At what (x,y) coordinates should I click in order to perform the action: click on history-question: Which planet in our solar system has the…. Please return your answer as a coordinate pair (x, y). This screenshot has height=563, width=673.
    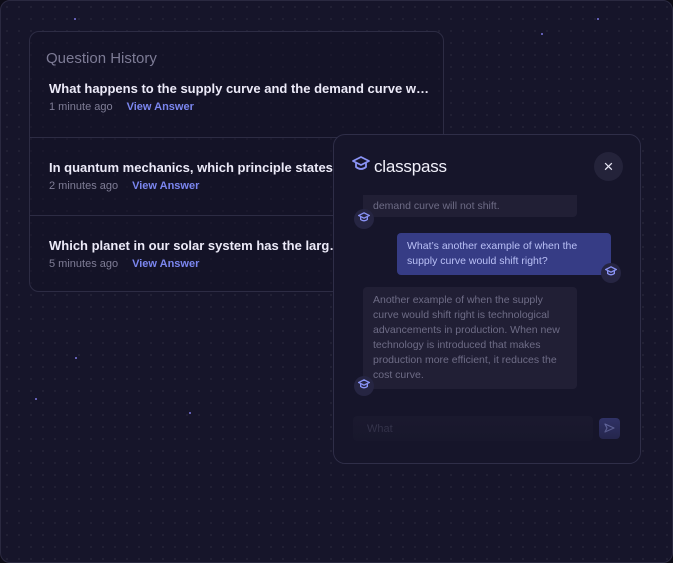
    Looking at the image, I should click on (199, 245).